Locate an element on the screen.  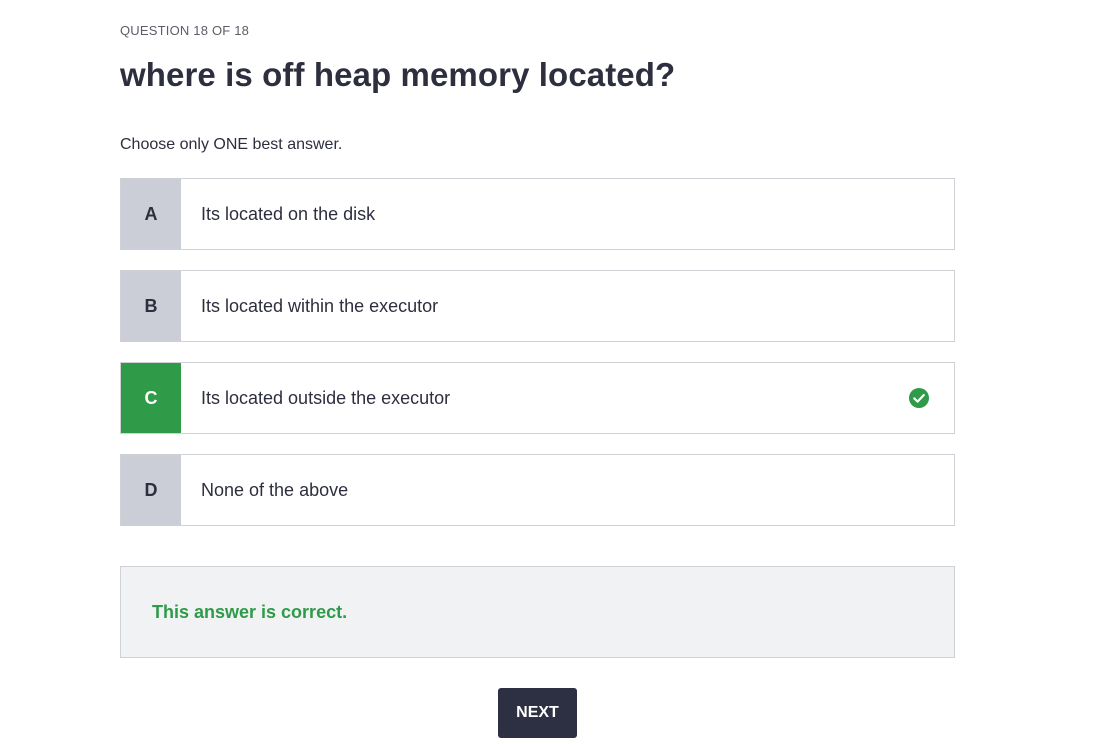
answer-option-a: A Its located on the disk is located at coordinates (537, 214).